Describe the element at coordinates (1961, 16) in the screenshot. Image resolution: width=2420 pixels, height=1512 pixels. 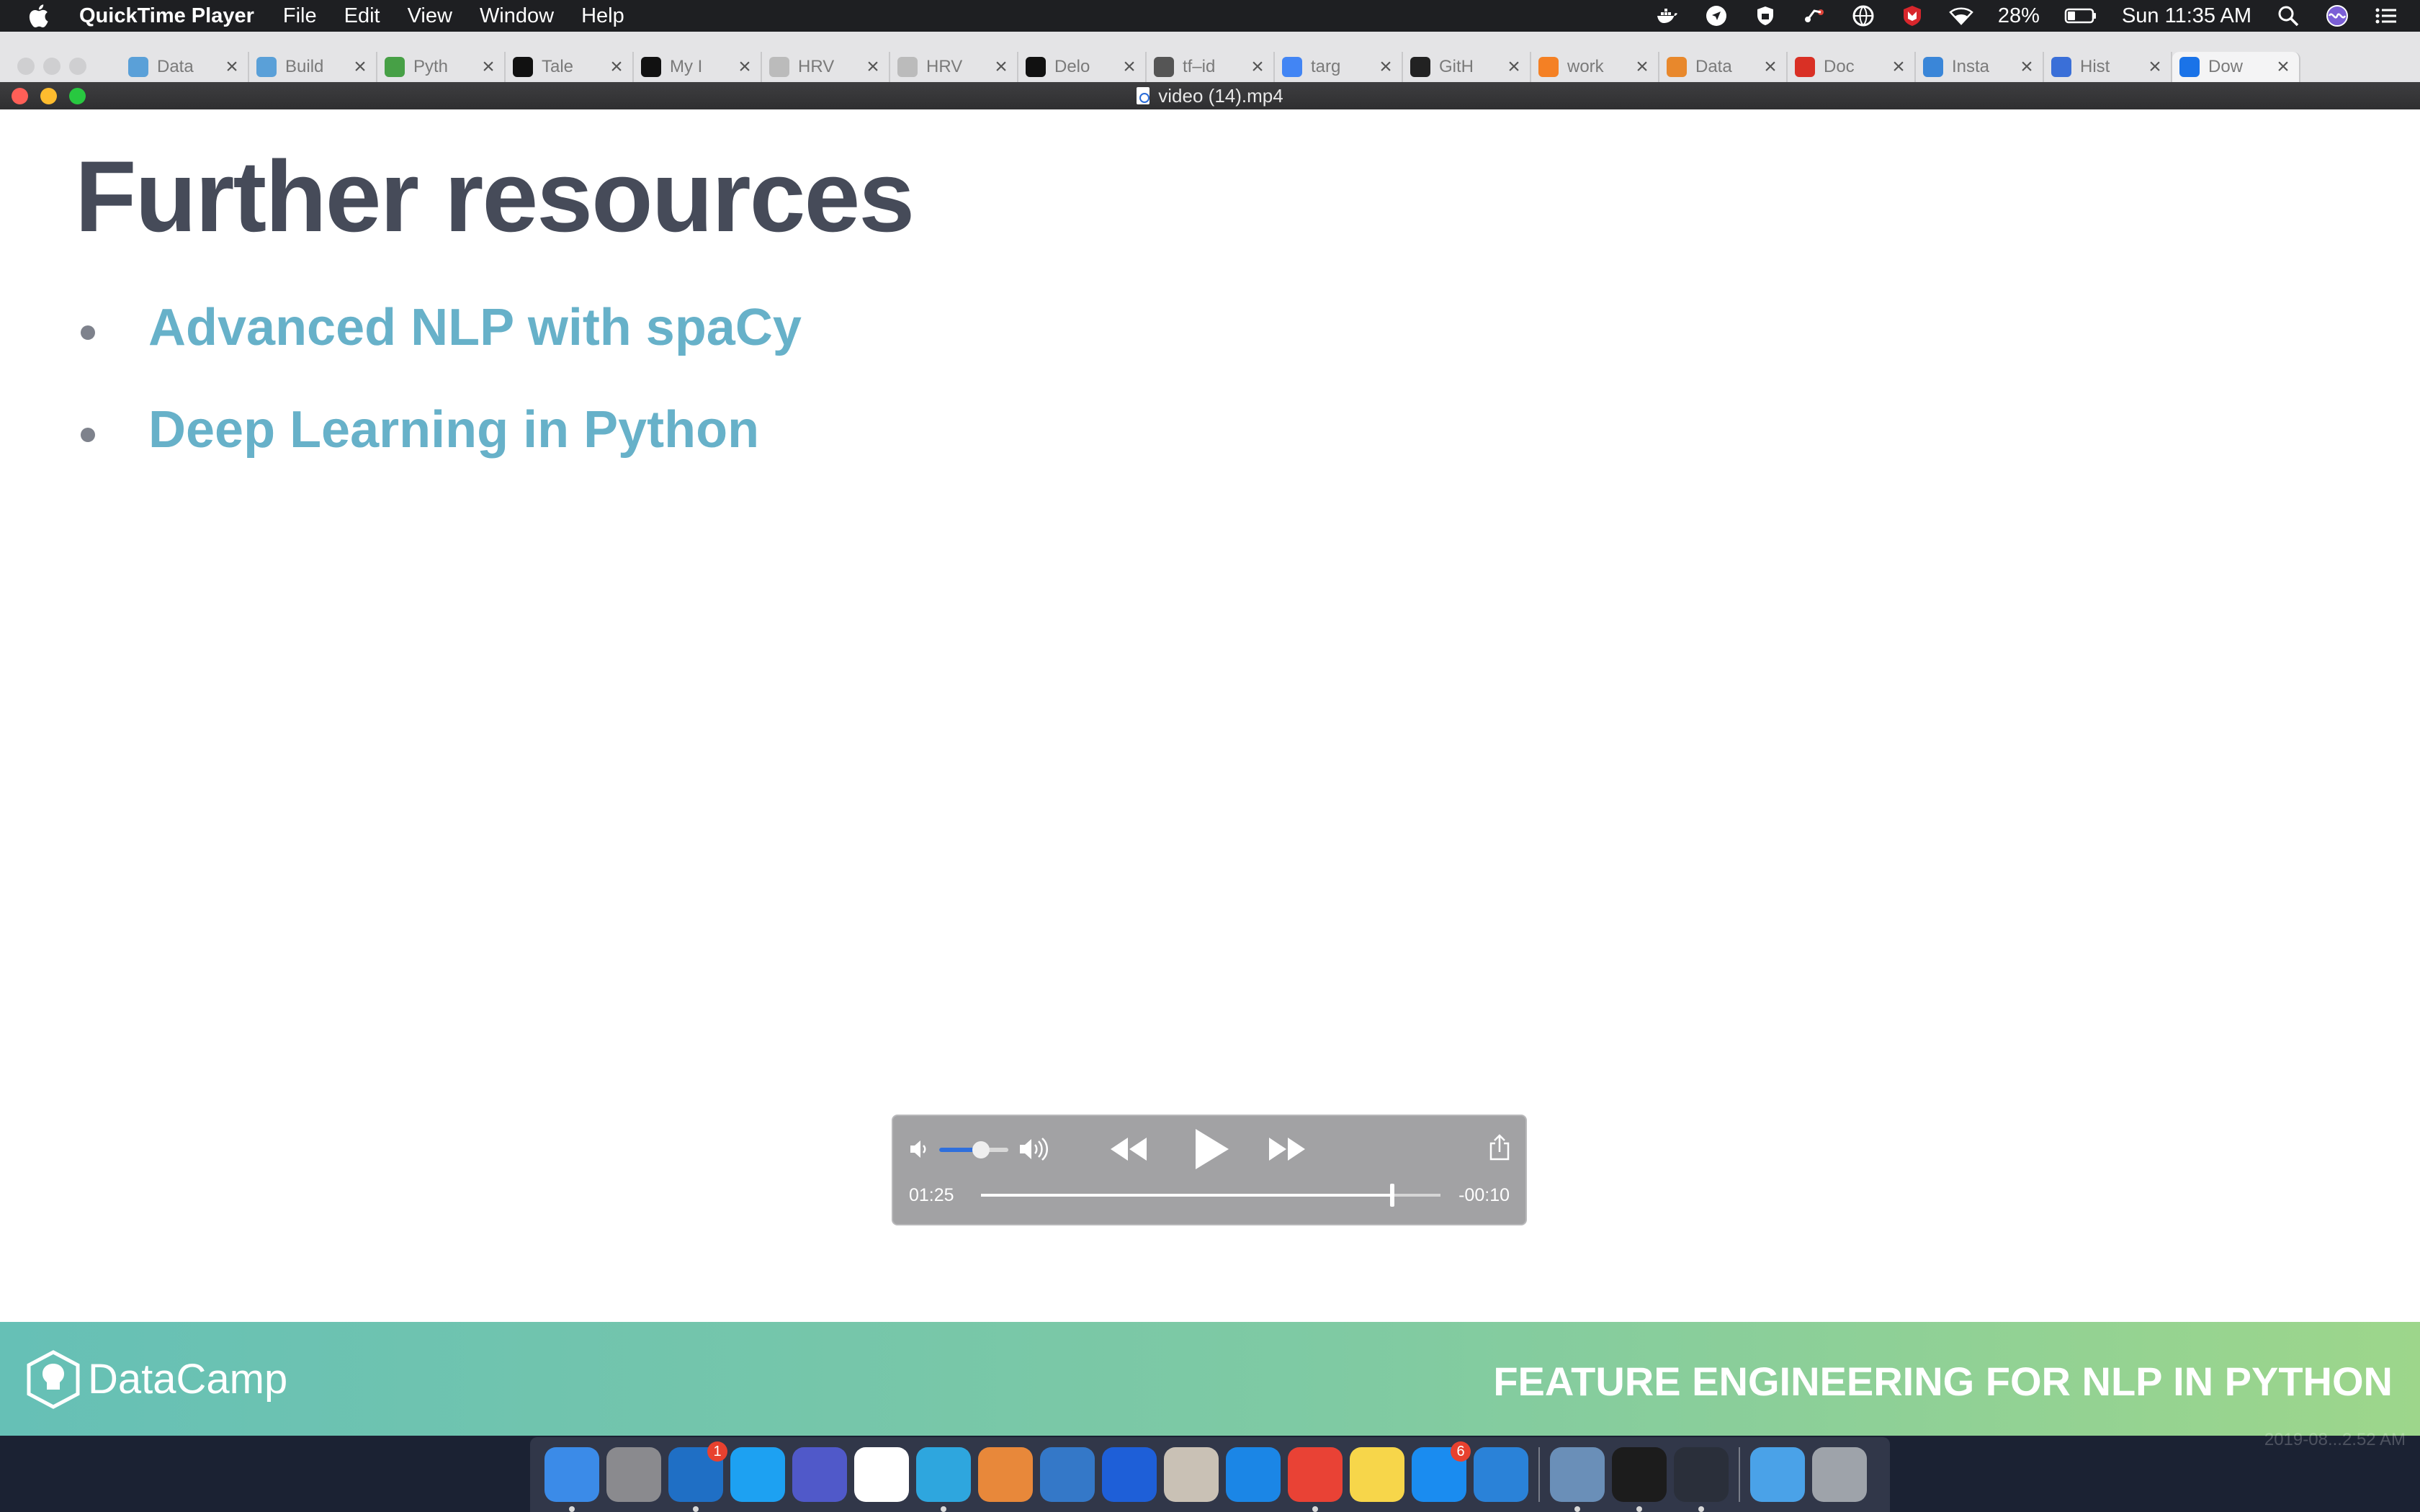
I see `wifi-icon` at that location.